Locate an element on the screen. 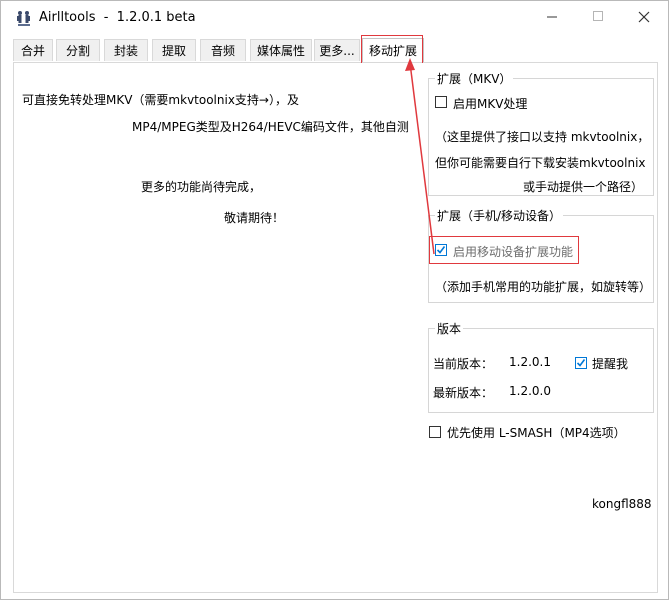 The width and height of the screenshot is (669, 600). latest-version-label: 最新版本： is located at coordinates (463, 393).